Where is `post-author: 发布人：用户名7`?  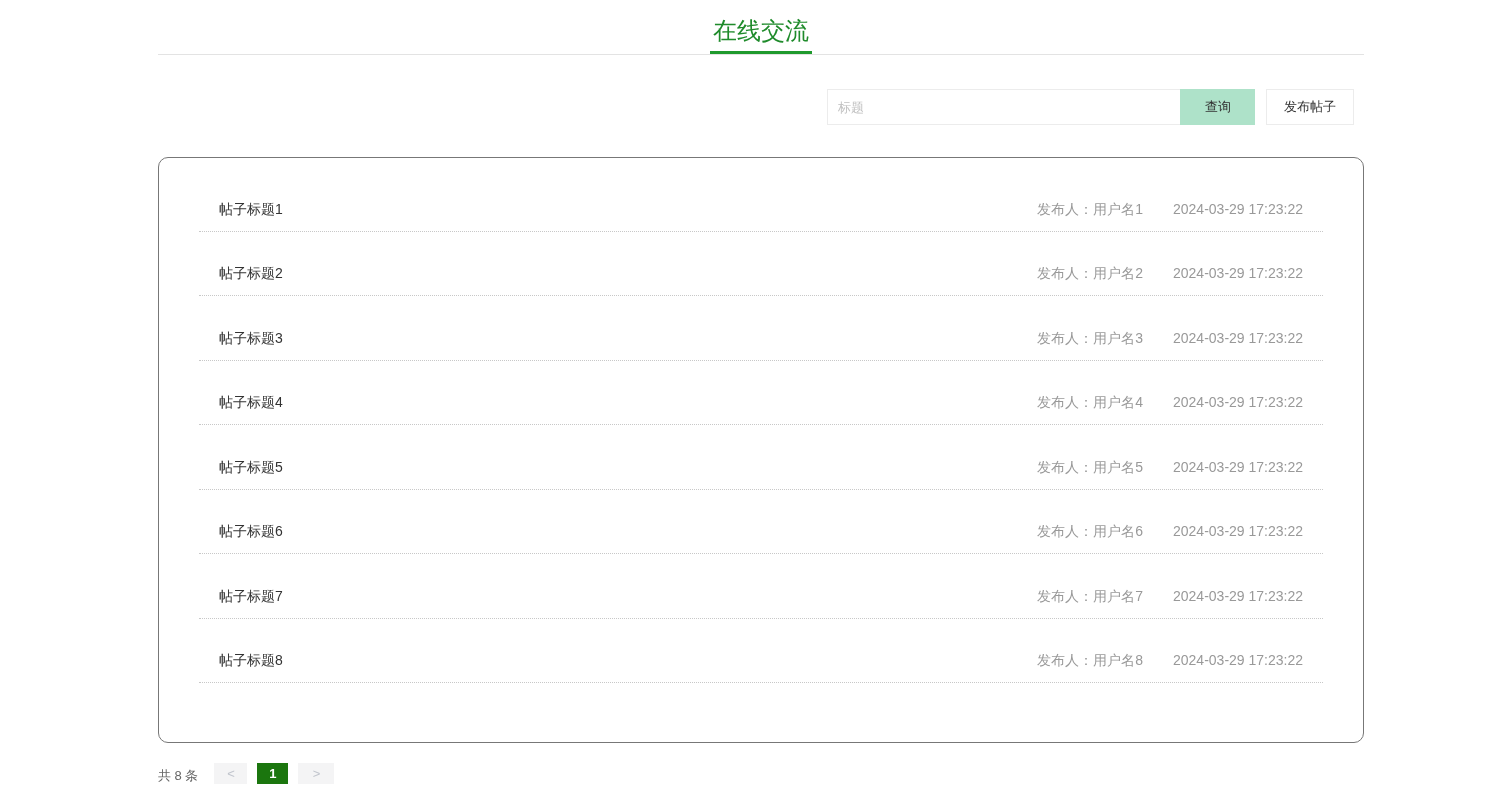 post-author: 发布人：用户名7 is located at coordinates (1090, 596).